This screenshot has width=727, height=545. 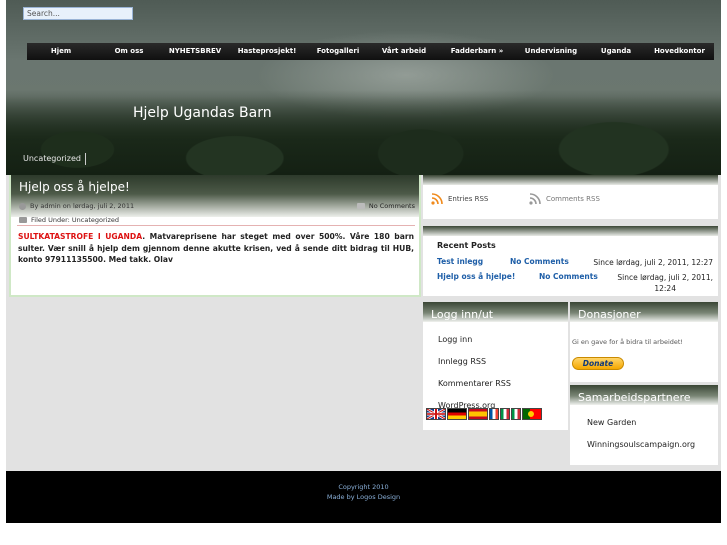 What do you see at coordinates (478, 414) in the screenshot?
I see `spanish-flag-icon` at bounding box center [478, 414].